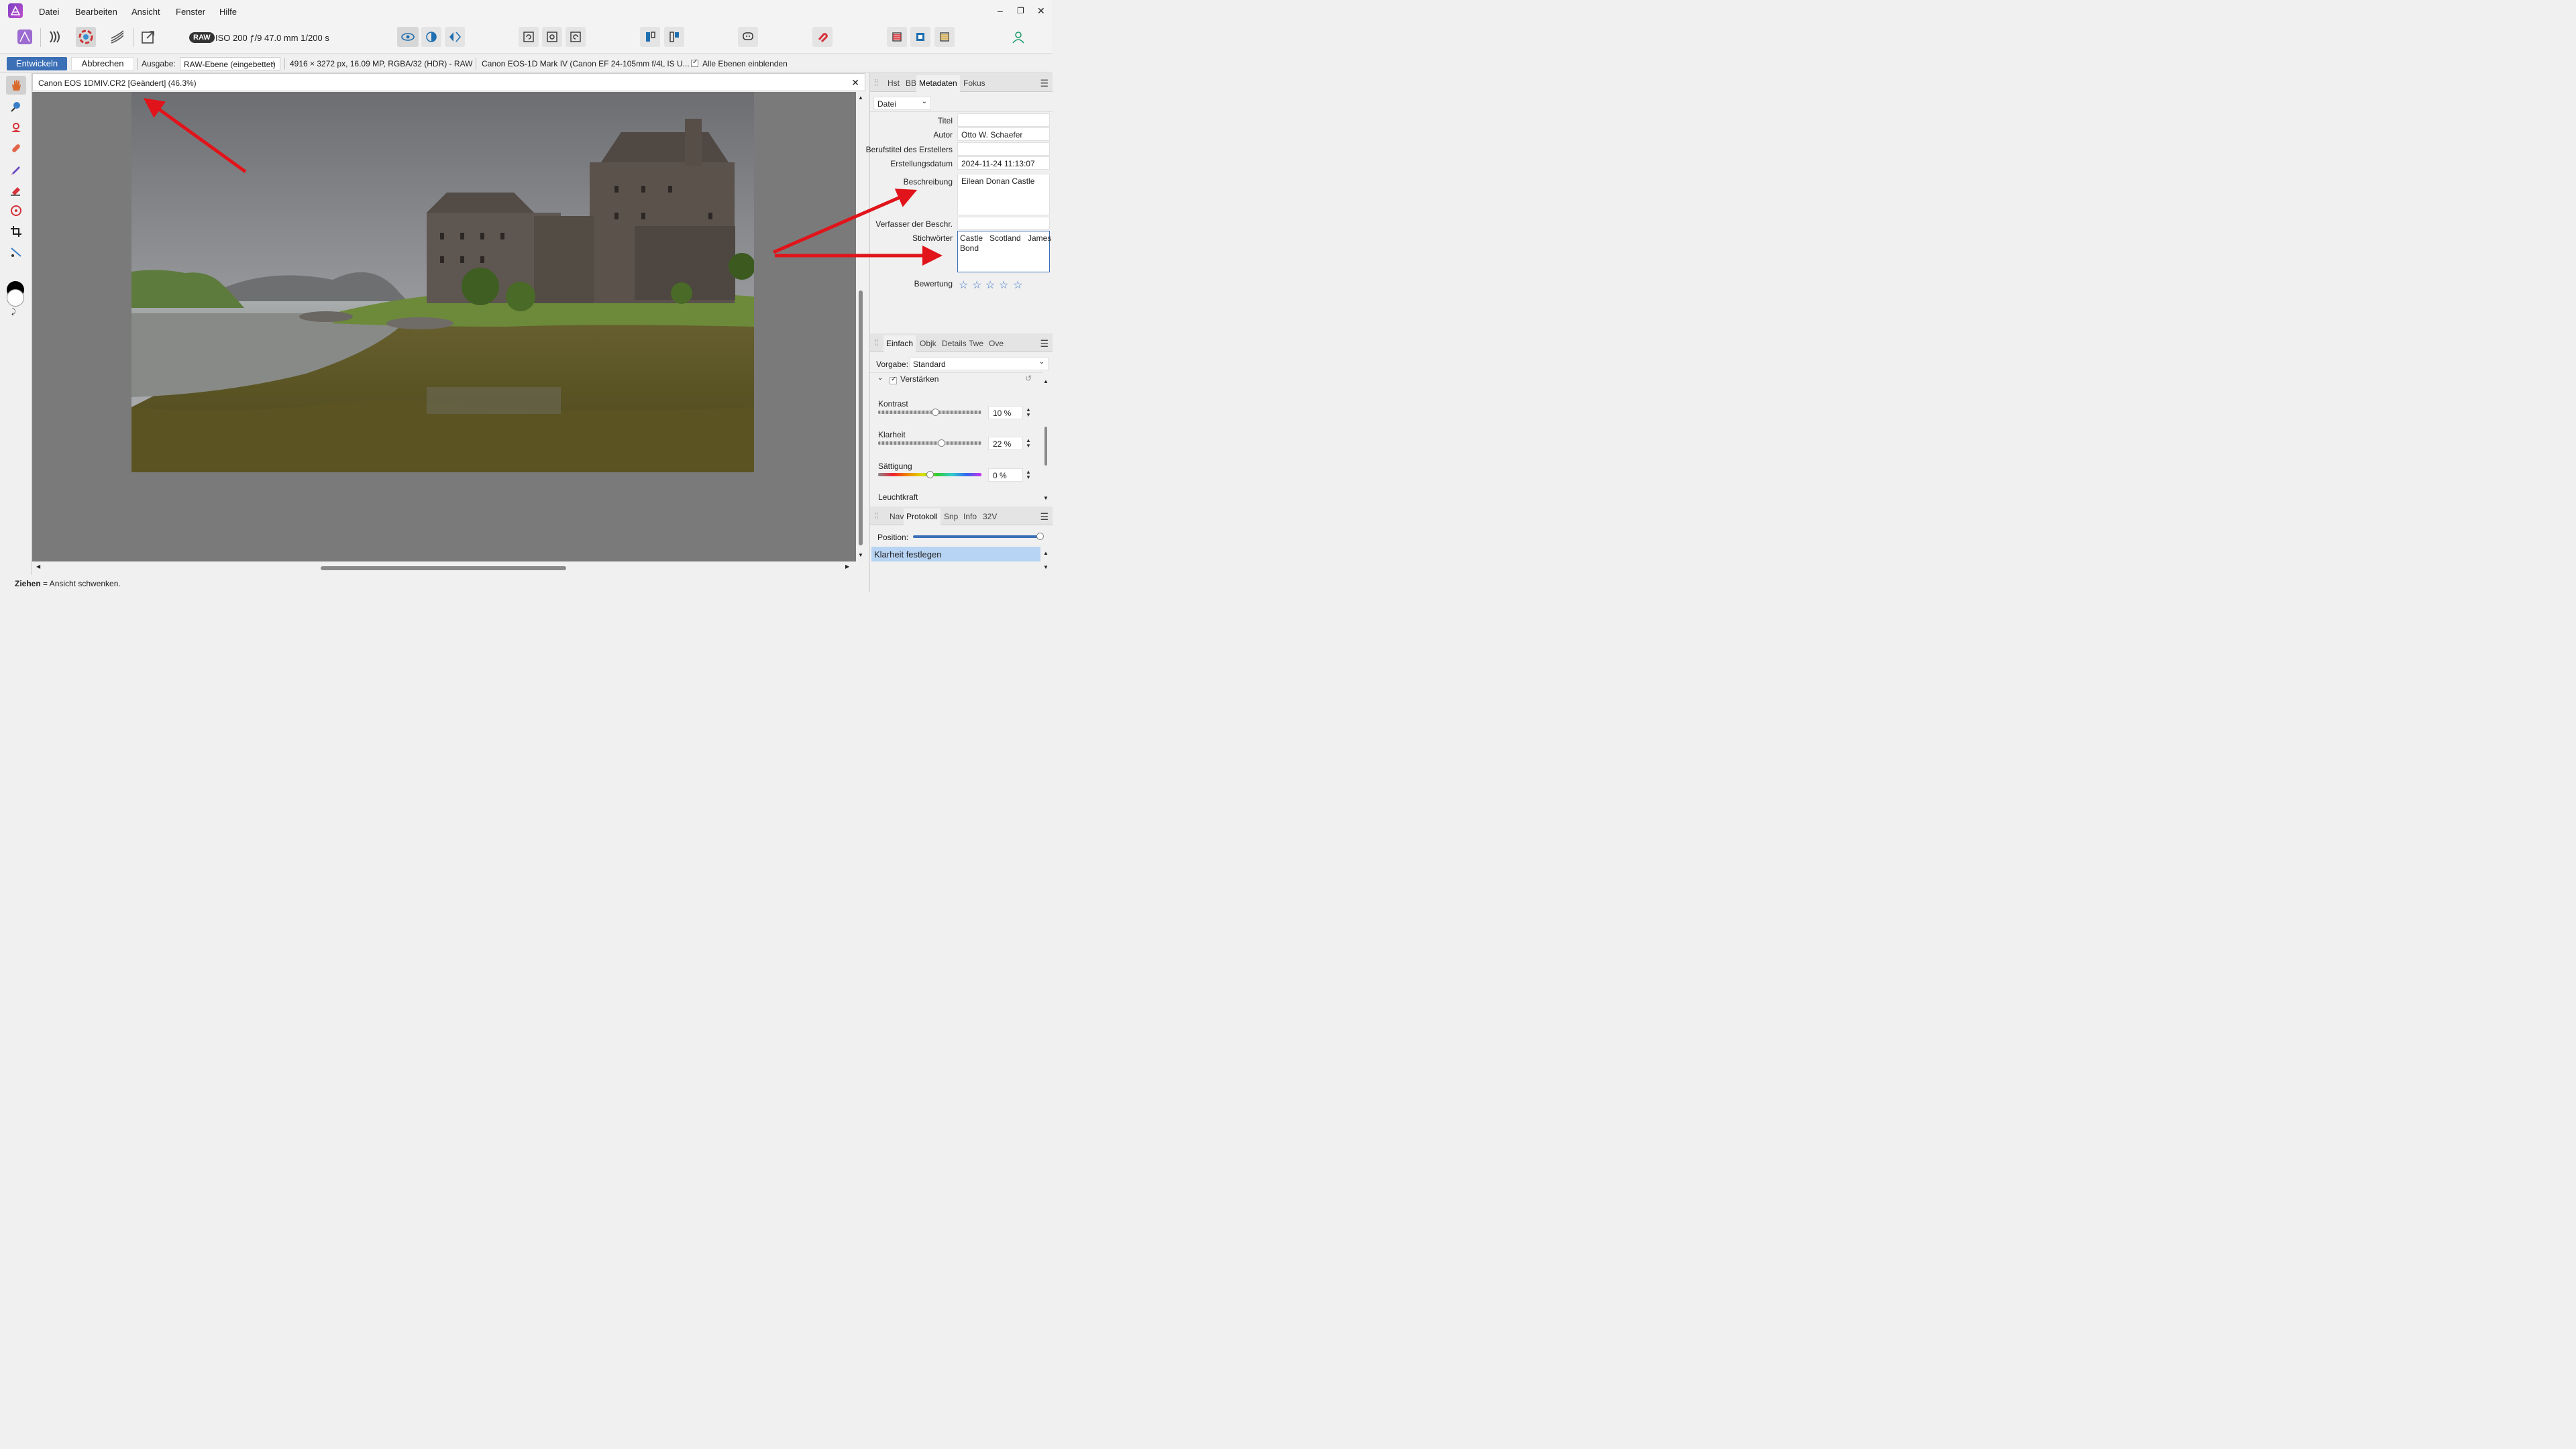  What do you see at coordinates (448, 82) in the screenshot?
I see `document-tab: Canon EOS 1DMIV.CR2 [Geändert] (46.3%) ✕` at bounding box center [448, 82].